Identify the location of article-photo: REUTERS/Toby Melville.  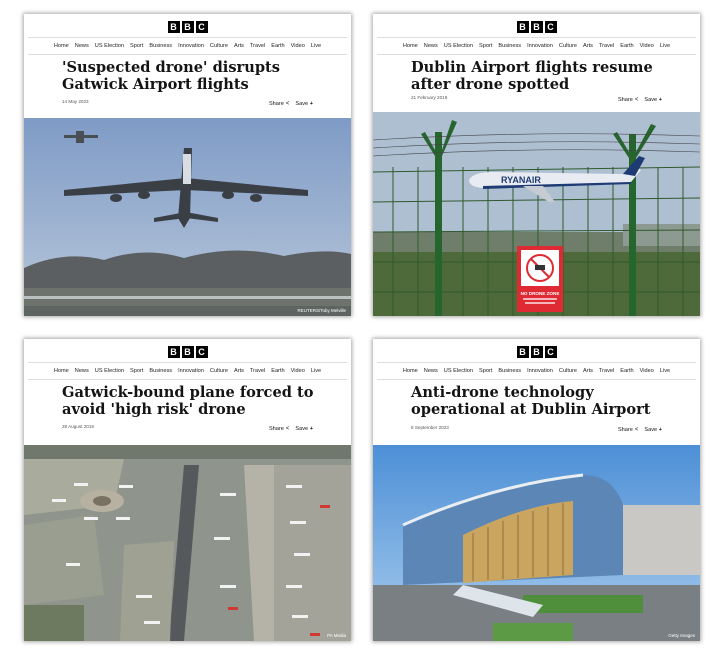
(187, 217).